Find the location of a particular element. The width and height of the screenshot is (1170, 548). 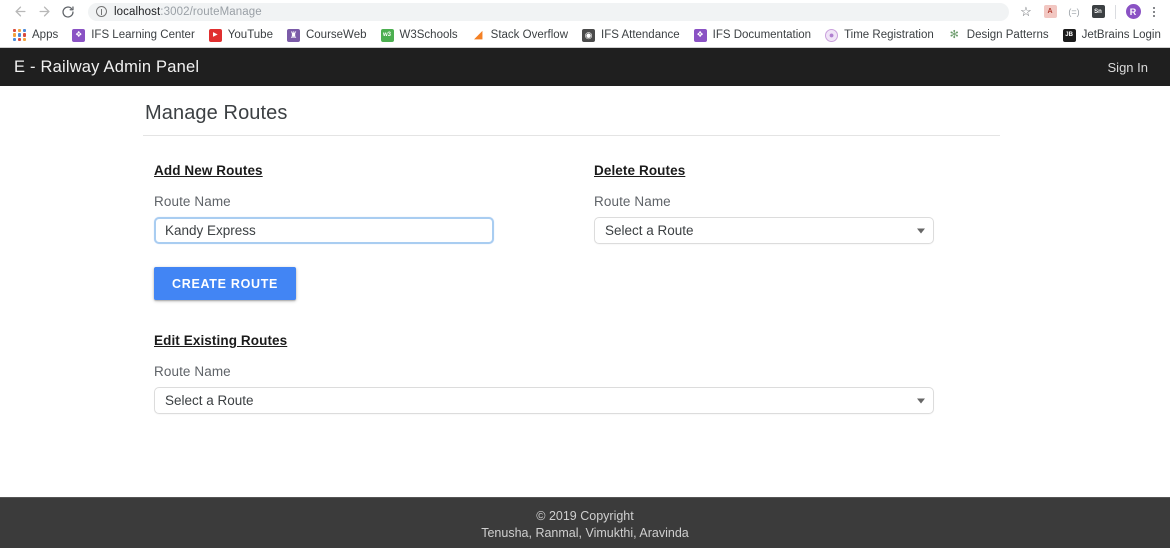

url-text: localhost:3002/routeManage is located at coordinates (188, 12).